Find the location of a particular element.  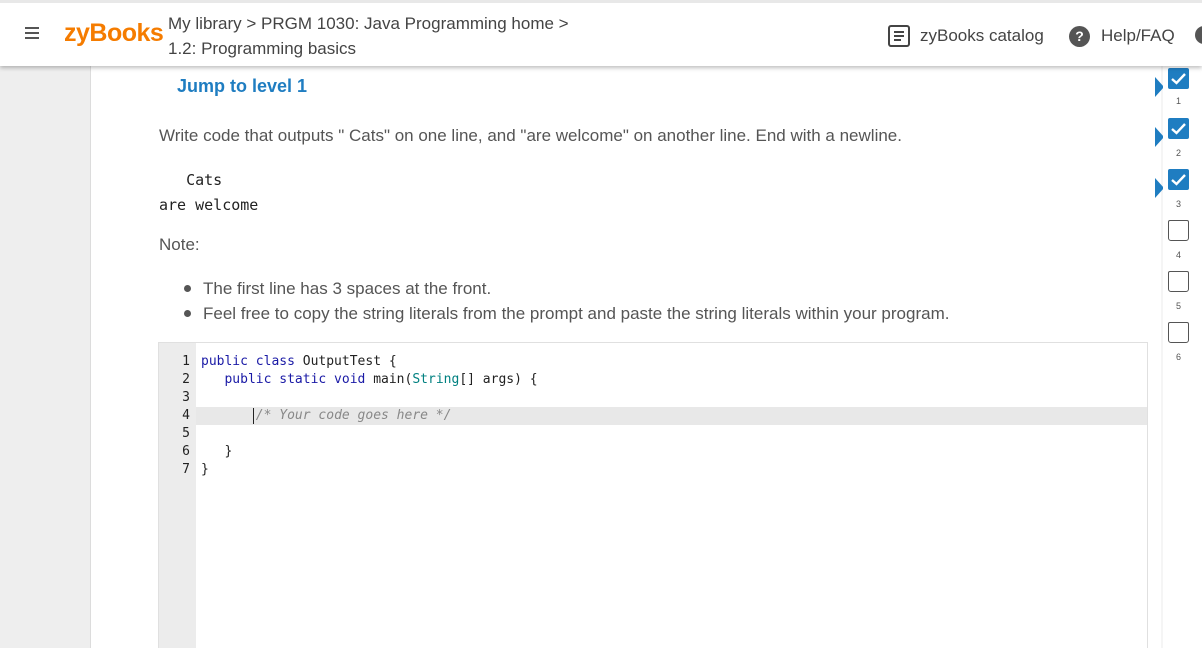

zybooks-logo: zyBooks is located at coordinates (114, 33).